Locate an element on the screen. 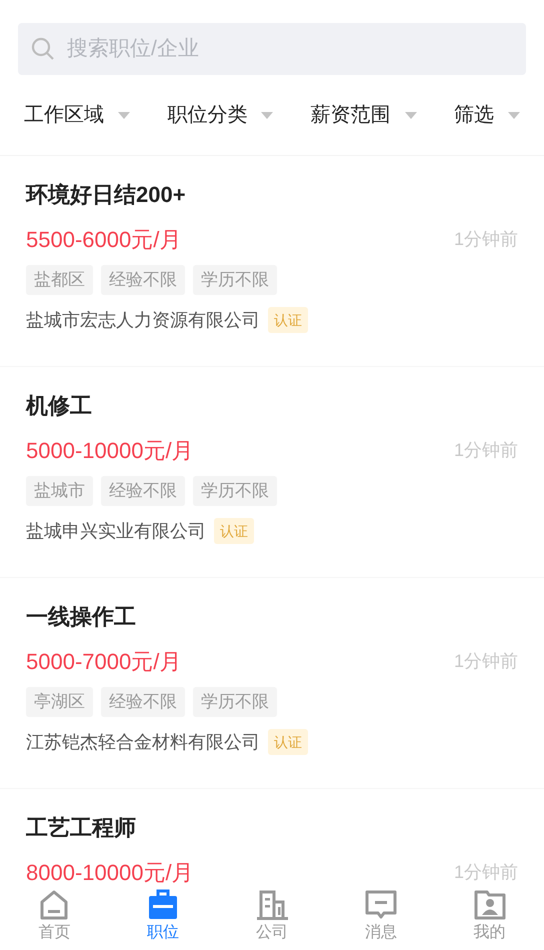  job-tag: 亭湖区 is located at coordinates (59, 702).